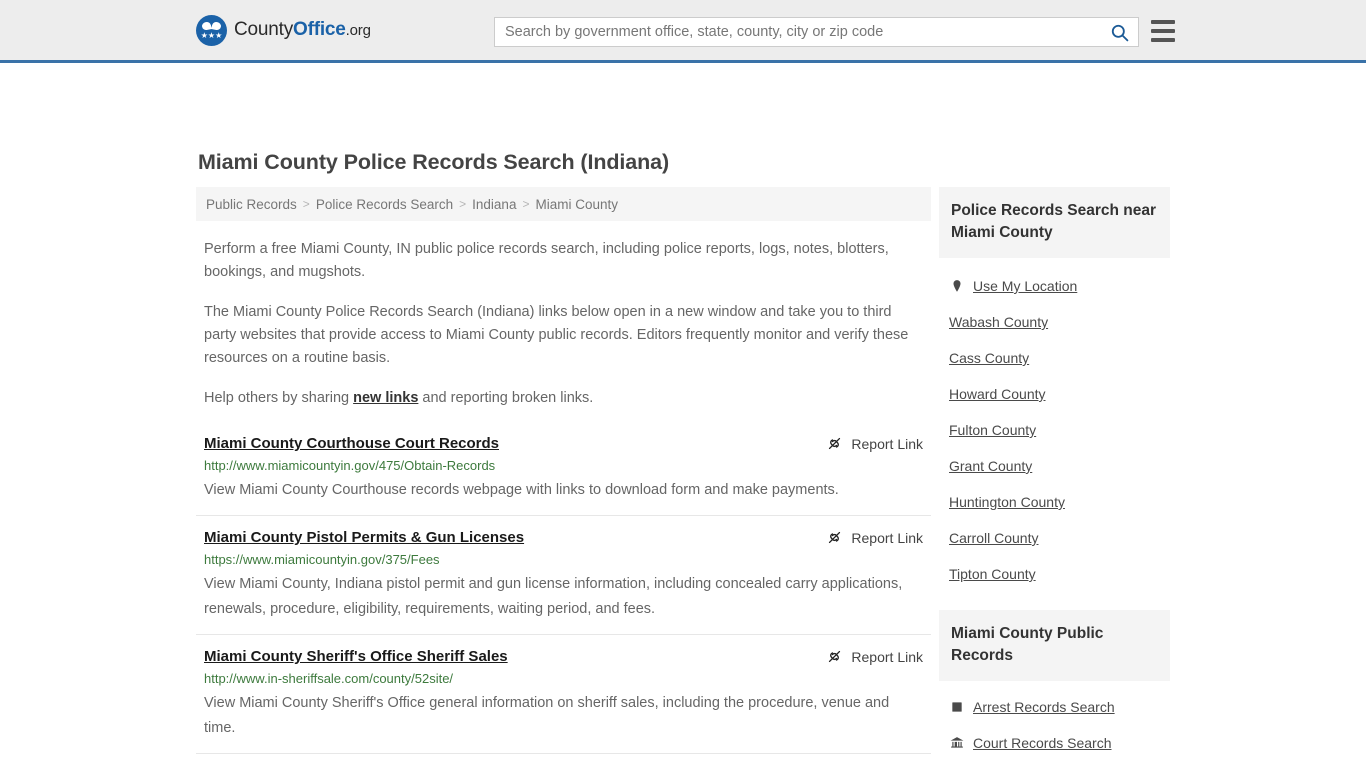  Describe the element at coordinates (993, 538) in the screenshot. I see `nearby-item-label: Carroll County` at that location.